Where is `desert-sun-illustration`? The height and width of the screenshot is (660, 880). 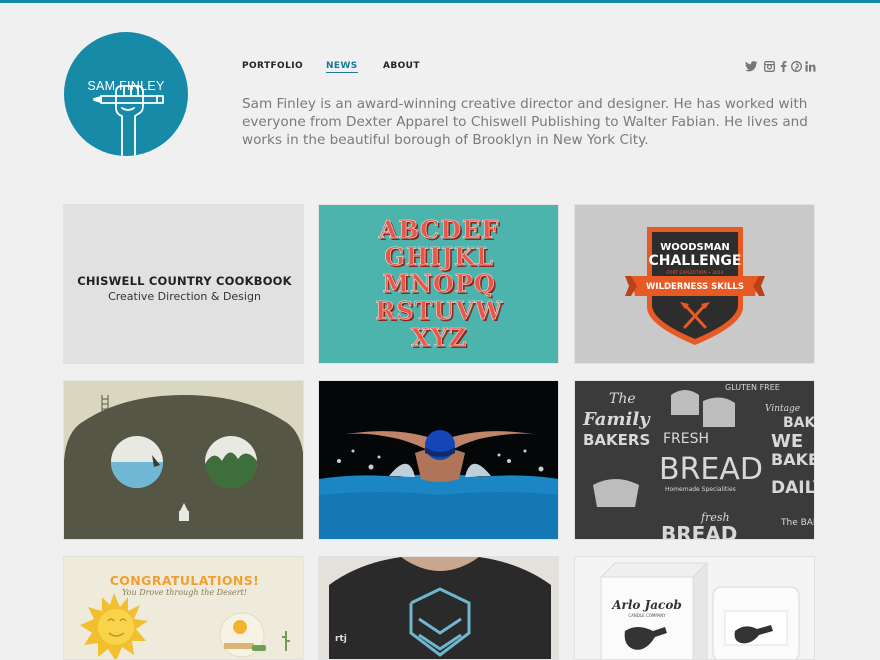
desert-sun-illustration is located at coordinates (185, 626).